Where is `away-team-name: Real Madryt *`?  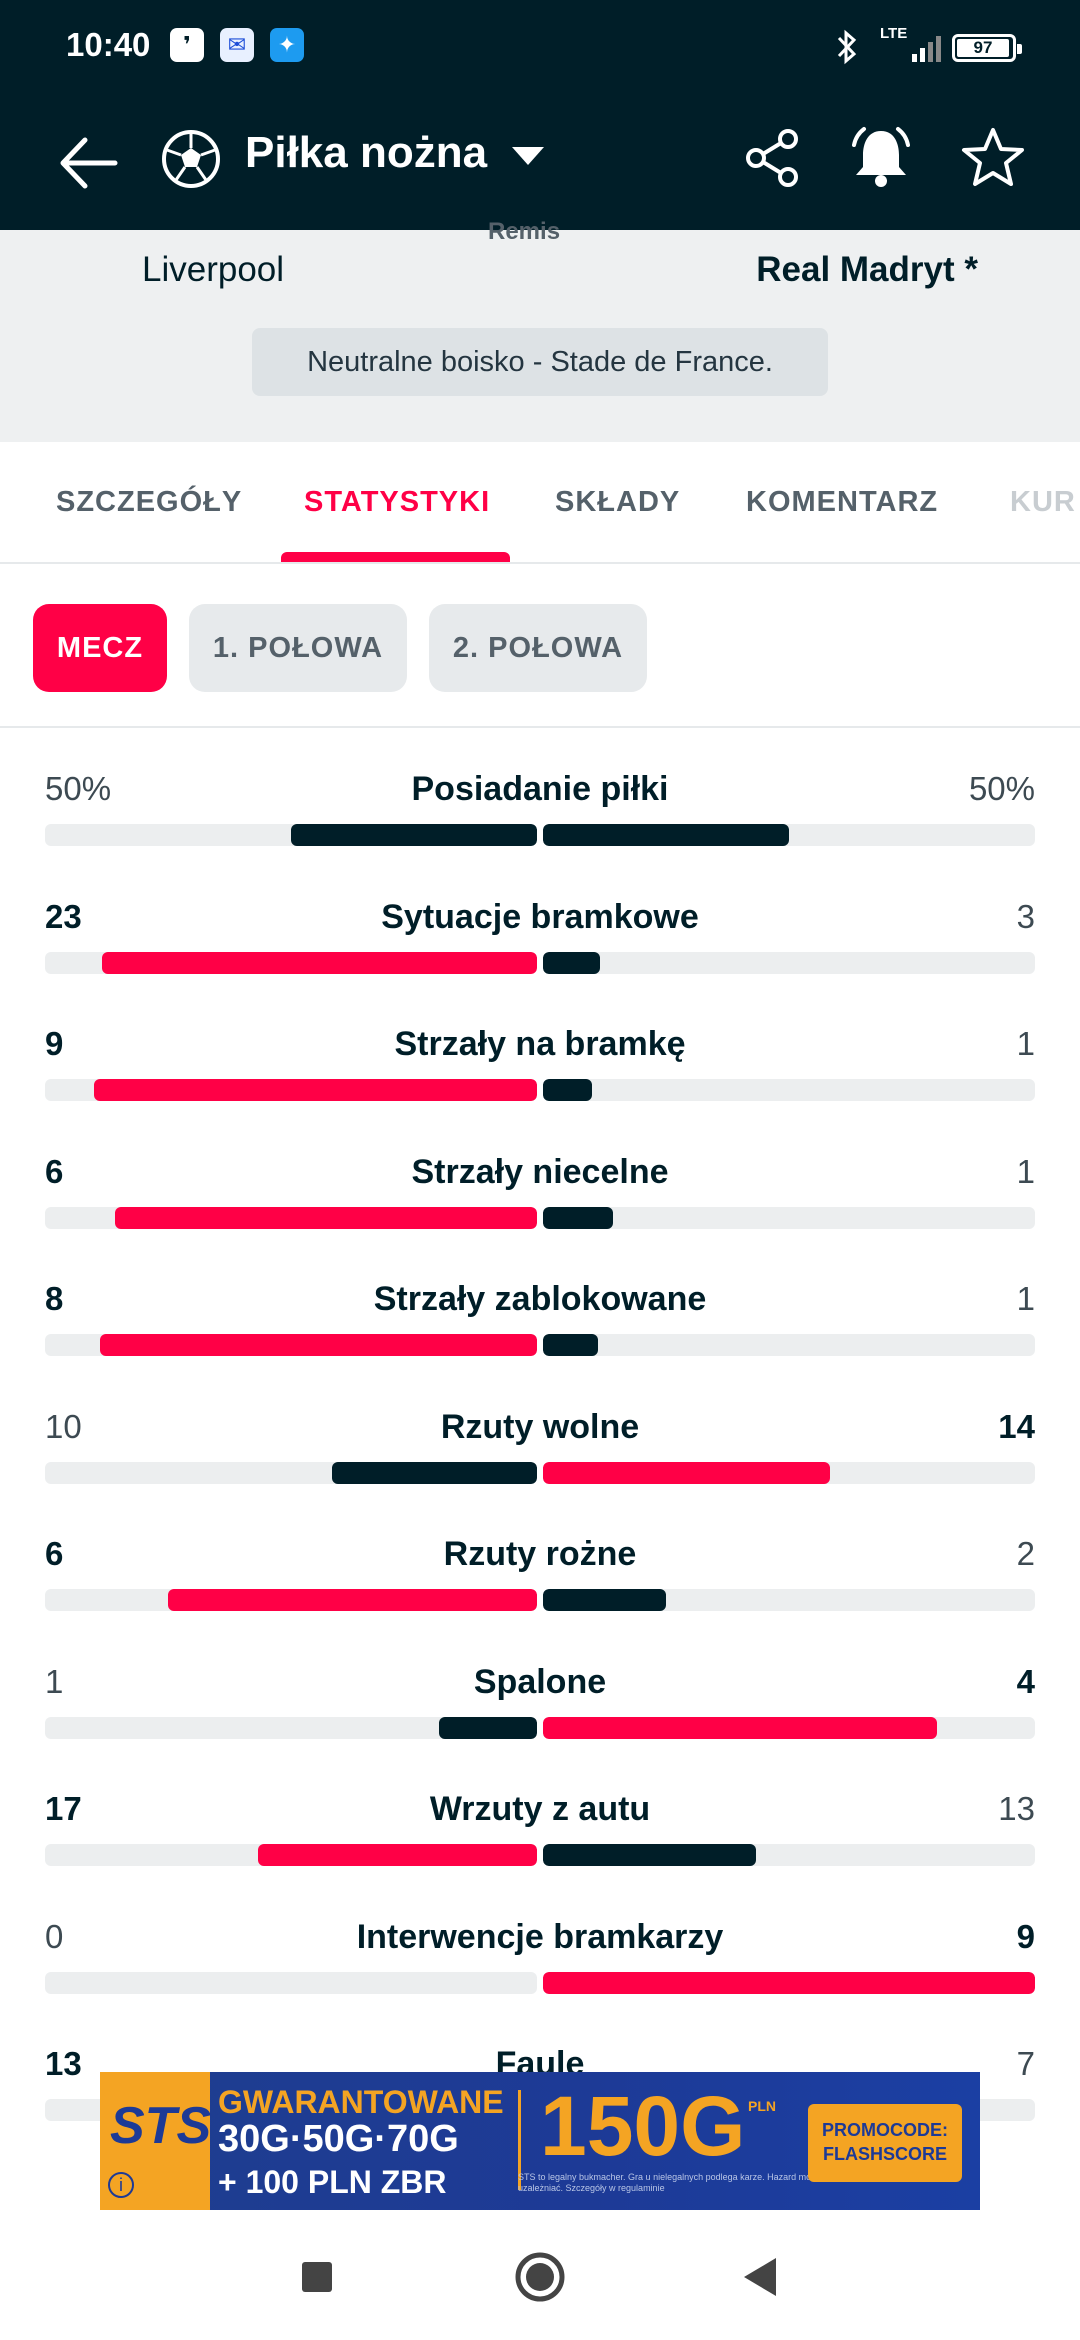 away-team-name: Real Madryt * is located at coordinates (867, 270).